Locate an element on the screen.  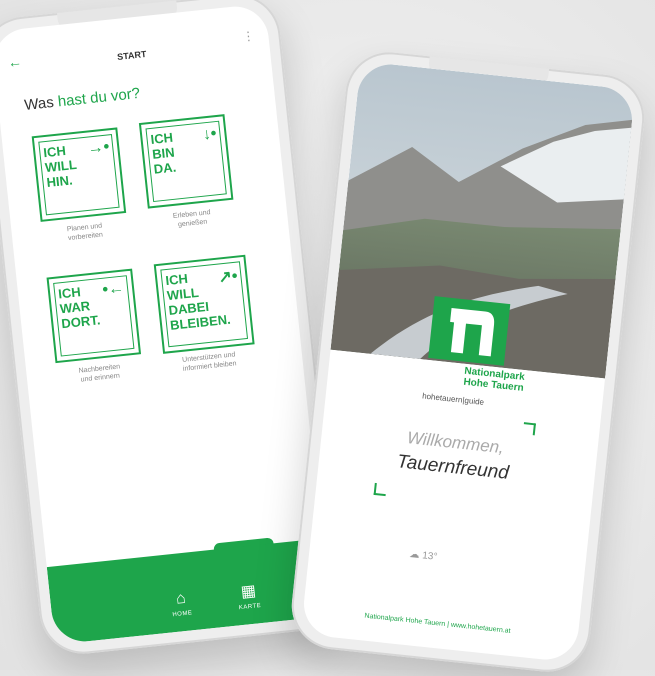
logo-mark-icon is located at coordinates (472, 332).